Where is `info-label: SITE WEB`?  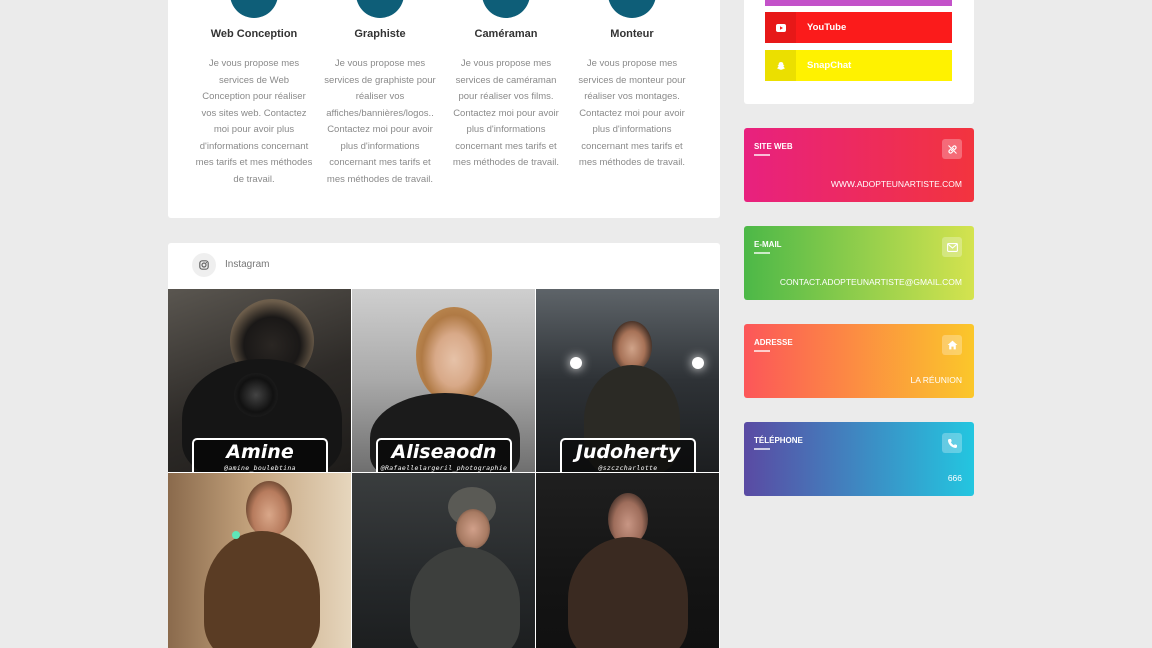
info-label: SITE WEB is located at coordinates (773, 146).